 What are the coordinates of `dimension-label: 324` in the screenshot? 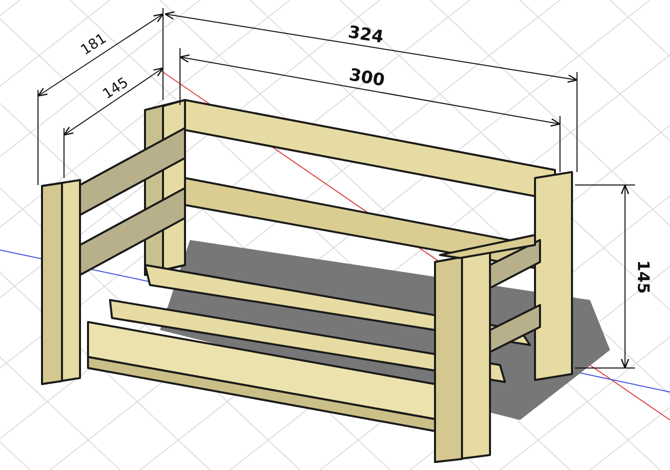 It's located at (365, 35).